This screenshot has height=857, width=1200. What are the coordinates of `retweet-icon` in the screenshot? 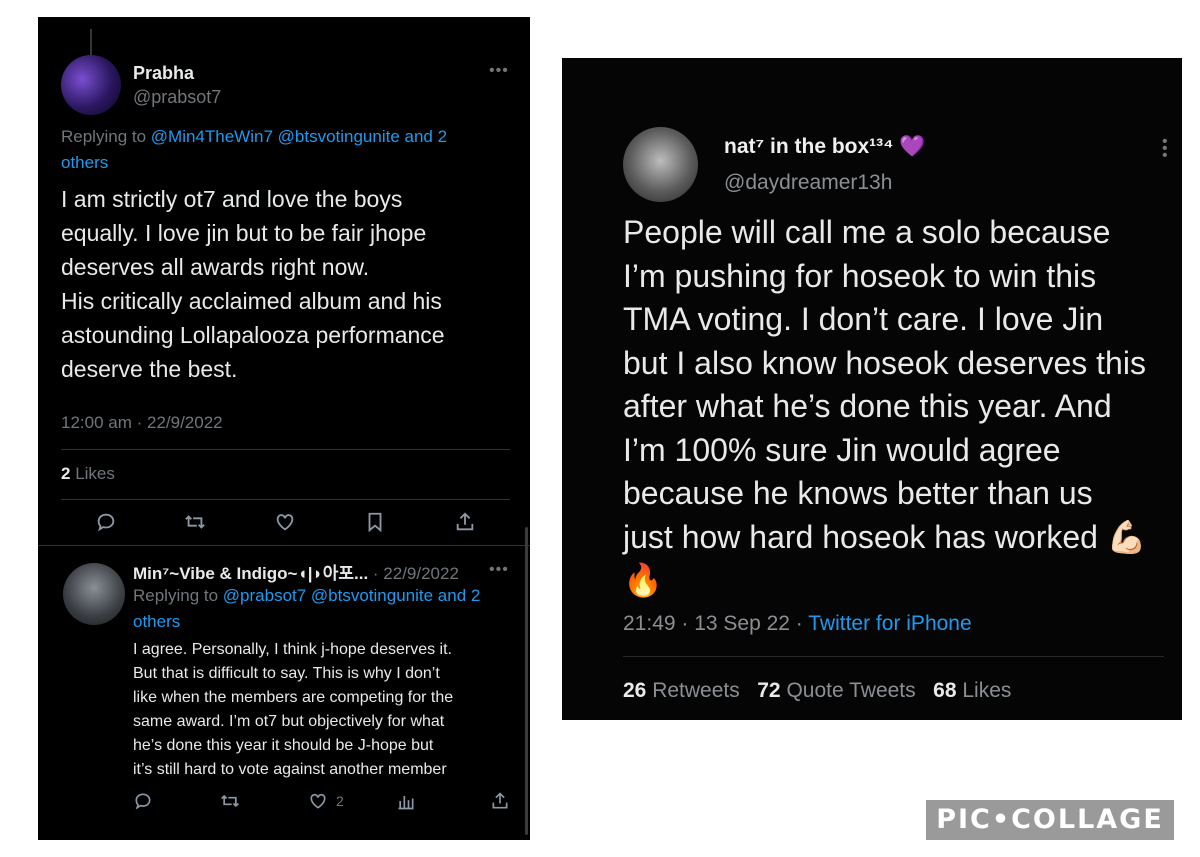 It's located at (195, 522).